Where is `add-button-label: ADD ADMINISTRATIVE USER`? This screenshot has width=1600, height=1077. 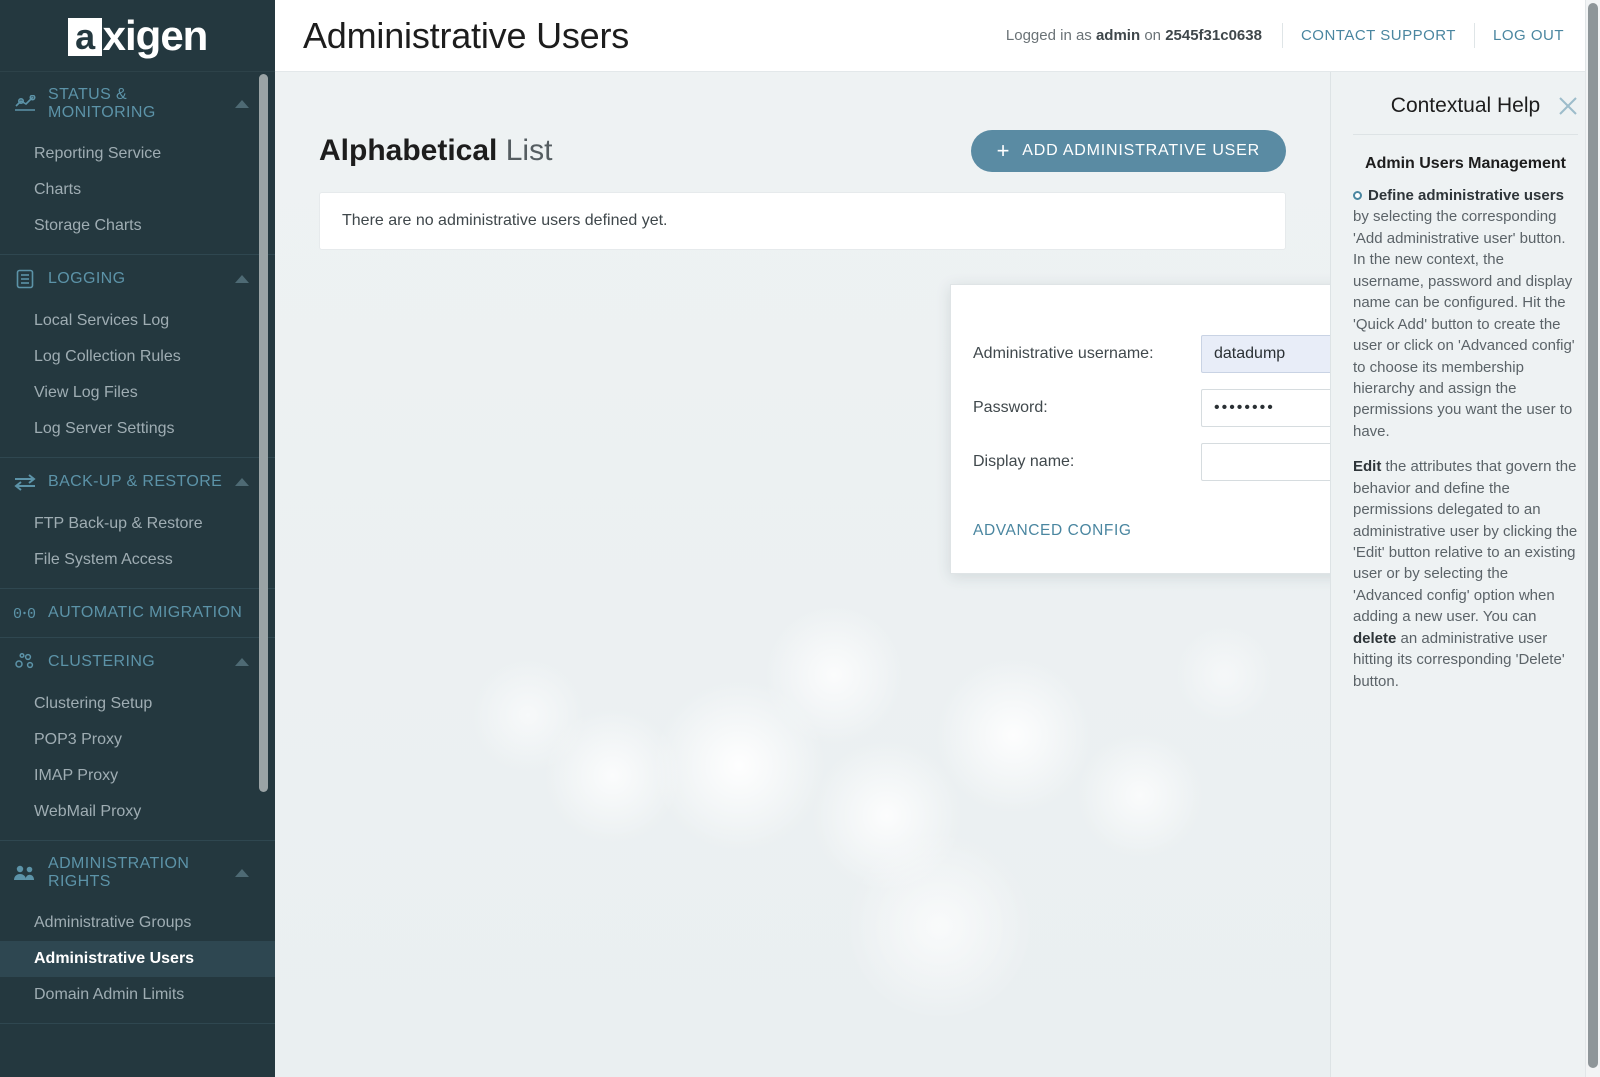 add-button-label: ADD ADMINISTRATIVE USER is located at coordinates (1141, 150).